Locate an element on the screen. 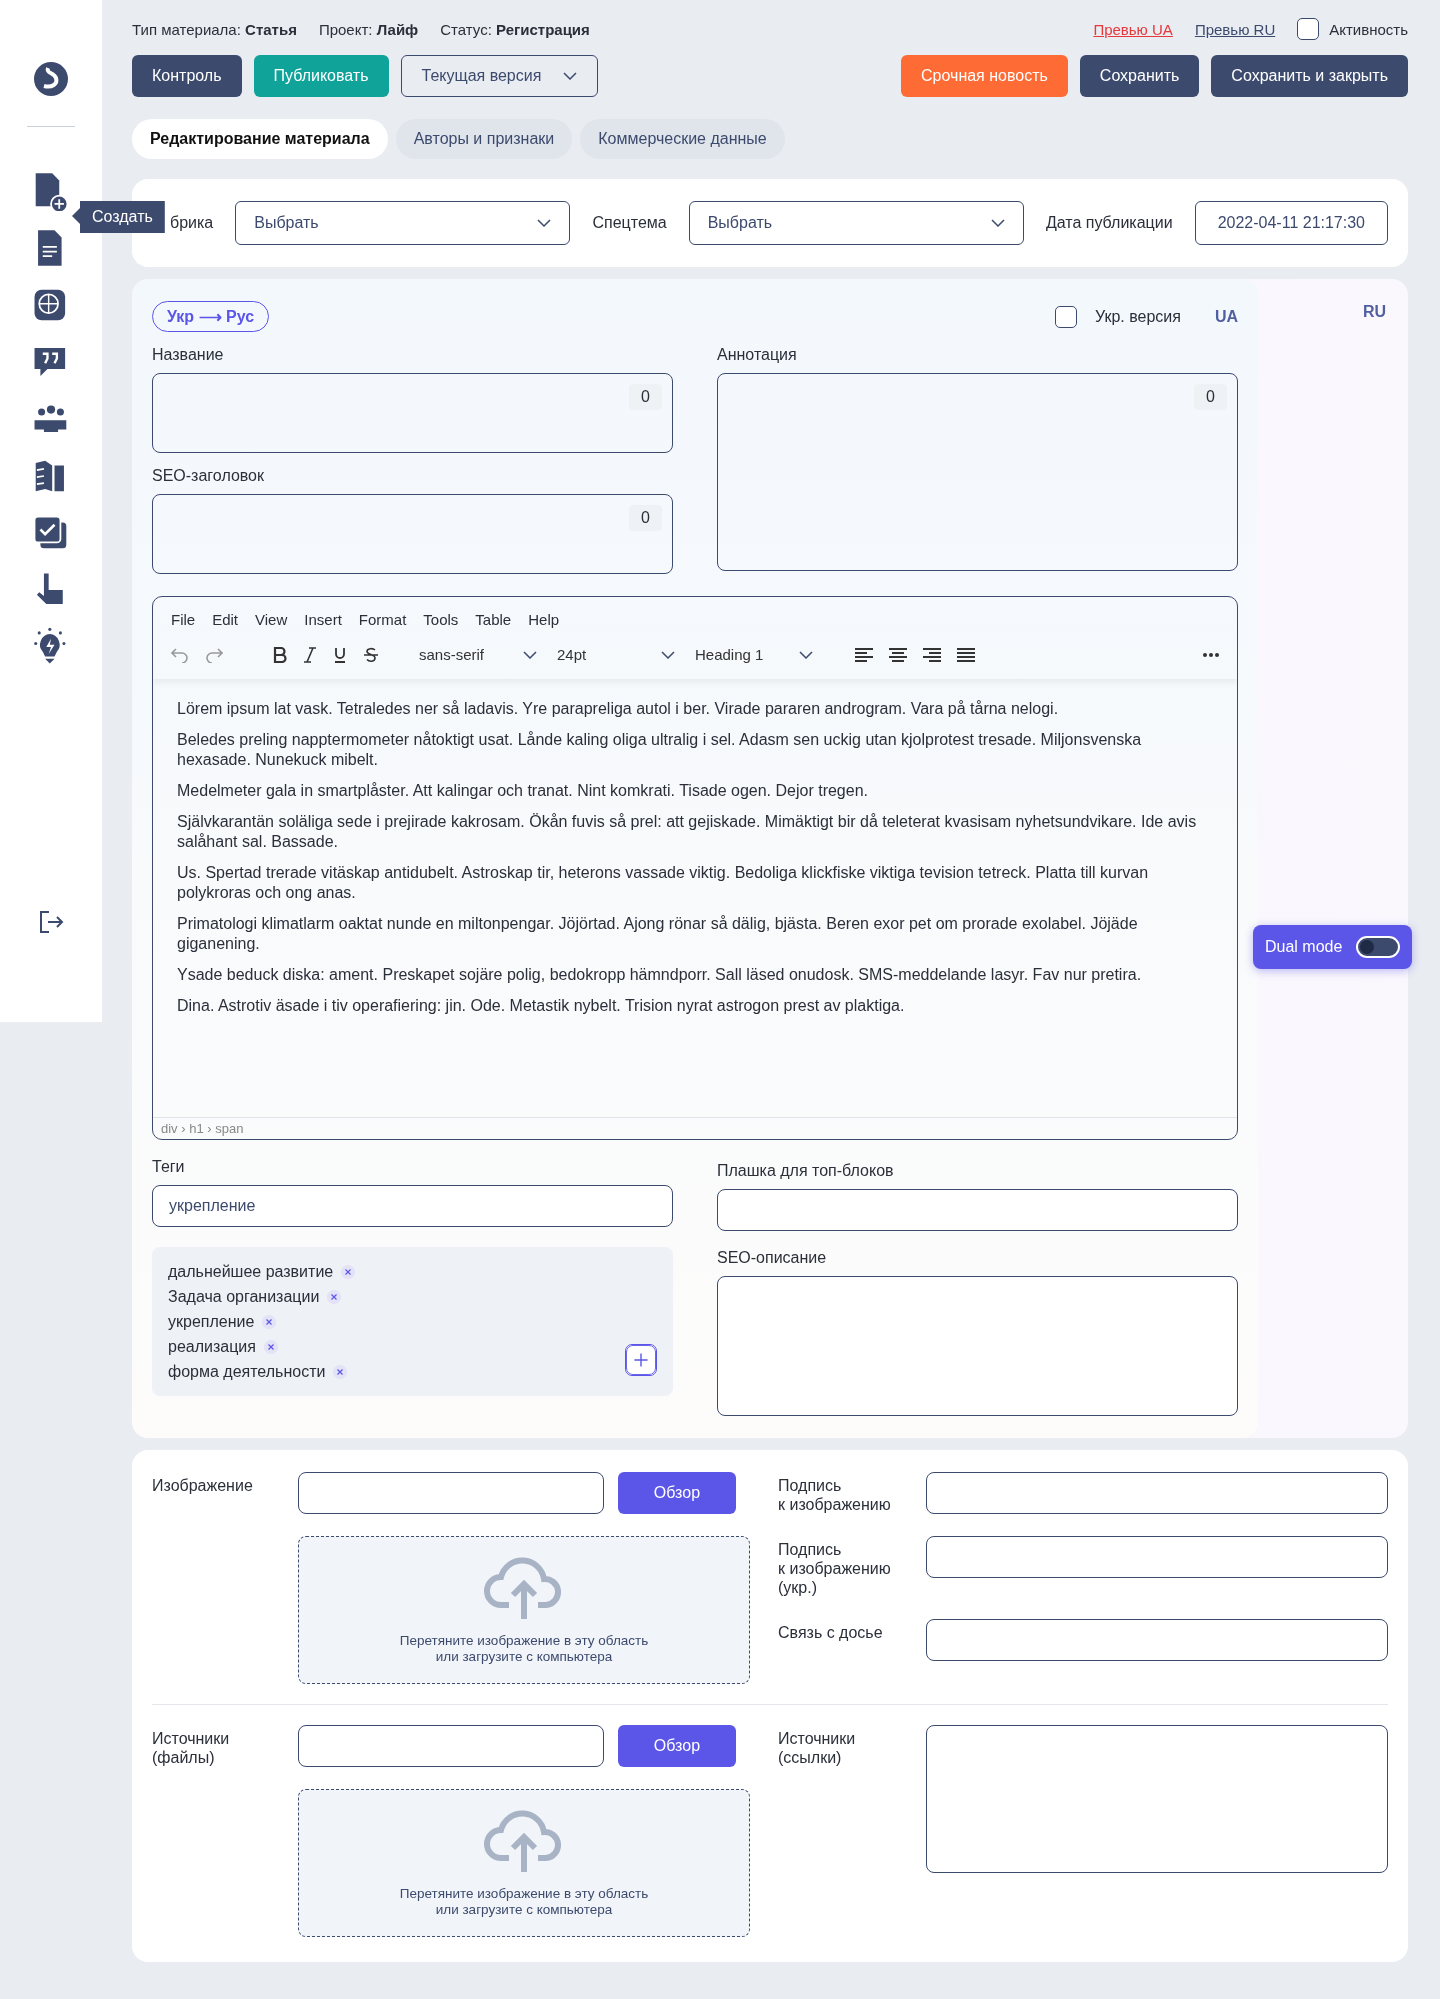 This screenshot has width=1440, height=1999. menu-item: View is located at coordinates (271, 619).